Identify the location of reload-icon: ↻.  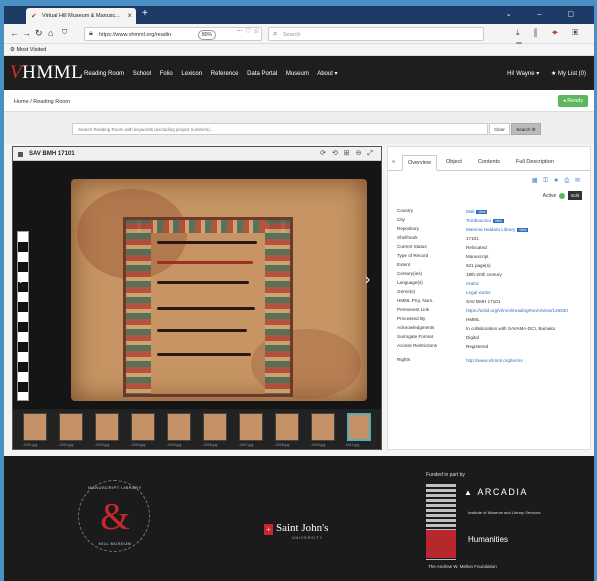
(39, 33).